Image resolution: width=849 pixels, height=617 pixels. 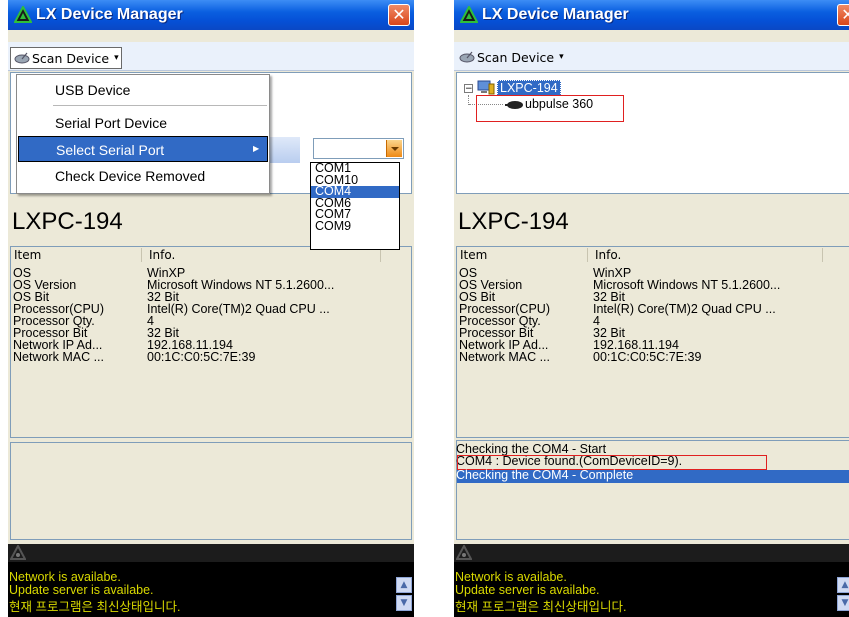 I want to click on menu-item-check-device-removed: Check Device Removed, so click(x=143, y=175).